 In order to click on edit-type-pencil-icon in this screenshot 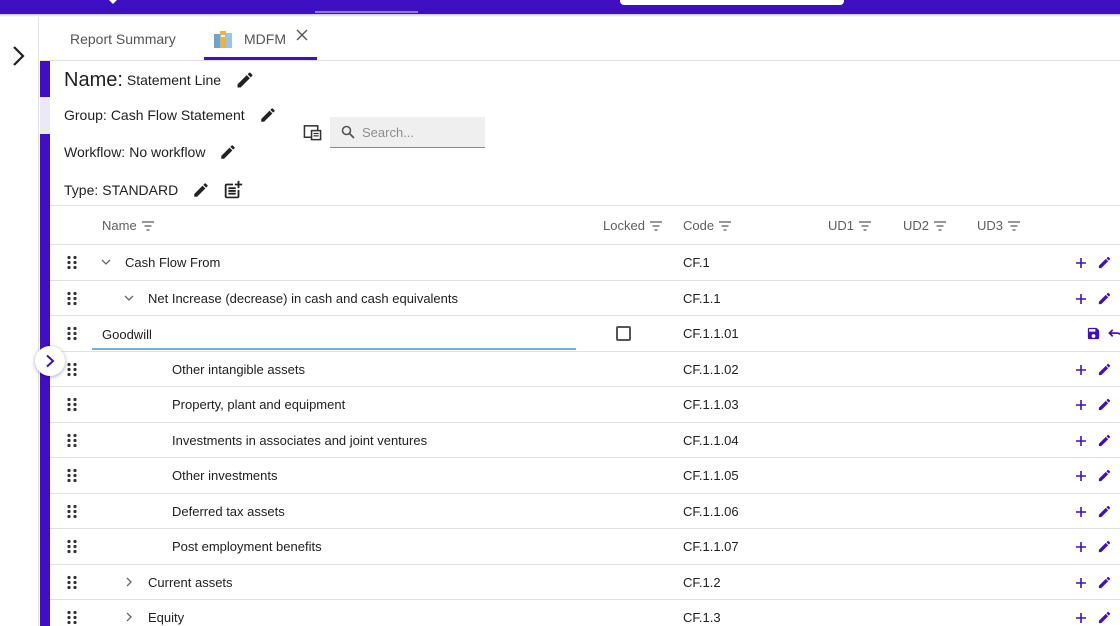, I will do `click(201, 190)`.